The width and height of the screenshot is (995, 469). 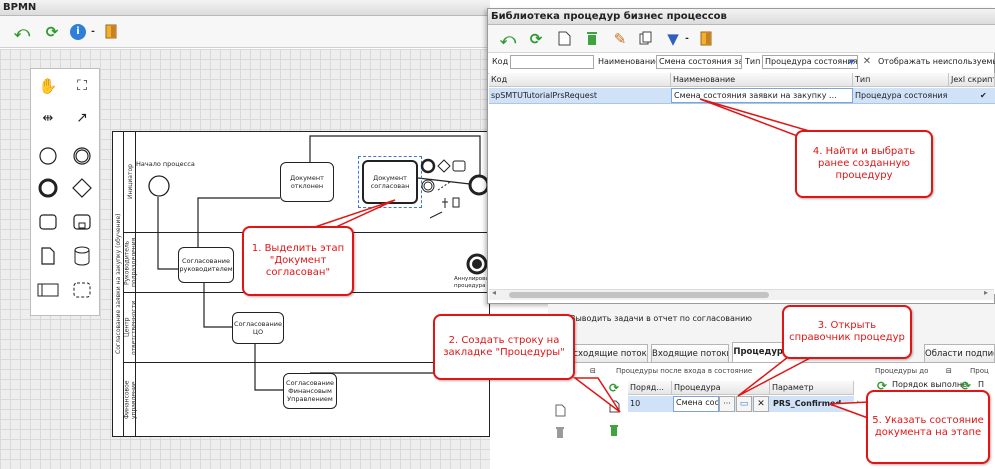 I want to click on edit-icon: ✎, so click(x=620, y=39).